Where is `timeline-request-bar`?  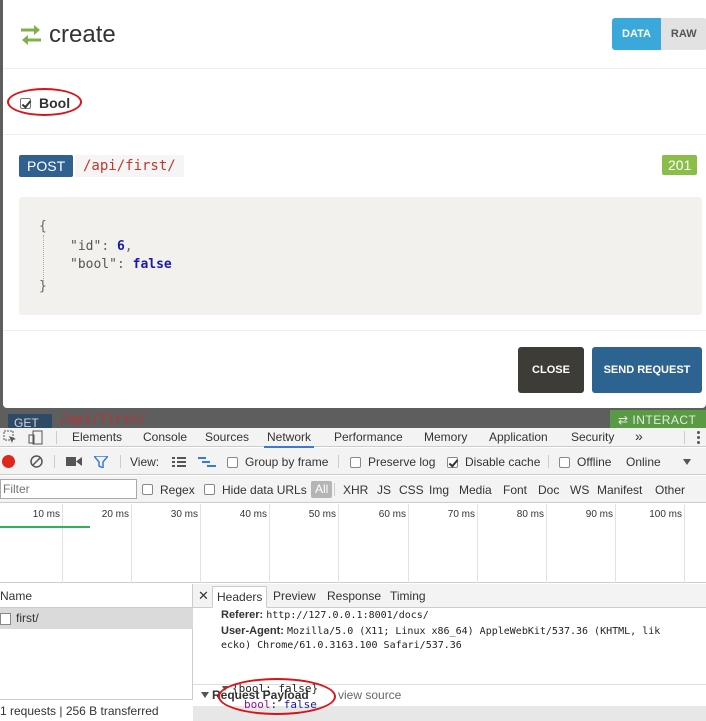 timeline-request-bar is located at coordinates (45, 527).